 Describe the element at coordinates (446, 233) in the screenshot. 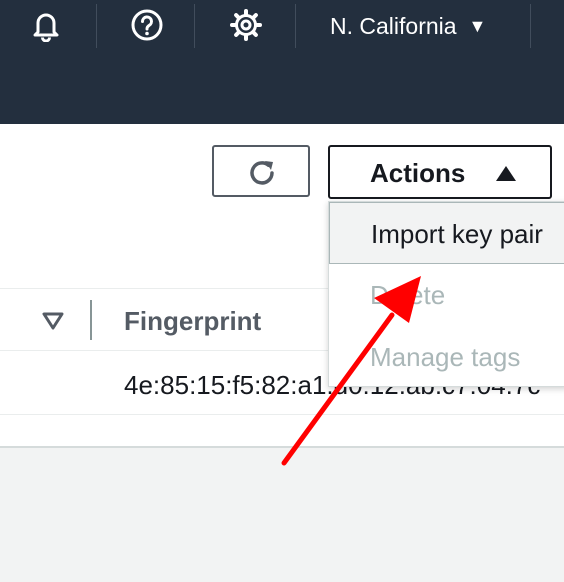

I see `menu-item-import-key-pair: Import key pair` at that location.